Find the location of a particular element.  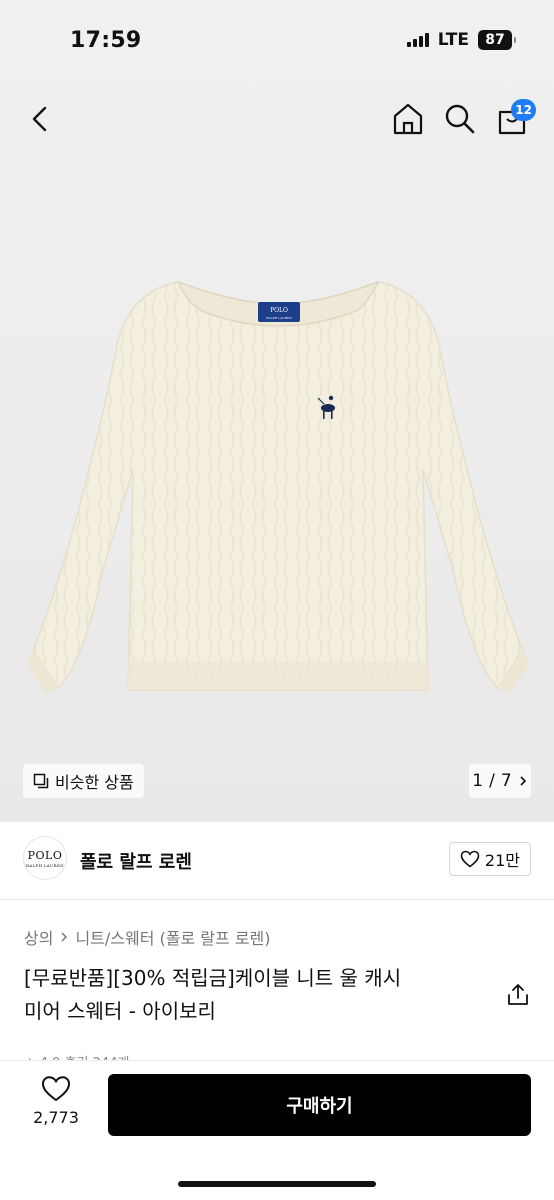

product-title: [무료반품][30% 적립금]케이블 니트 울 캐시 미어 스웨터 - 아이보리 is located at coordinates (254, 995).